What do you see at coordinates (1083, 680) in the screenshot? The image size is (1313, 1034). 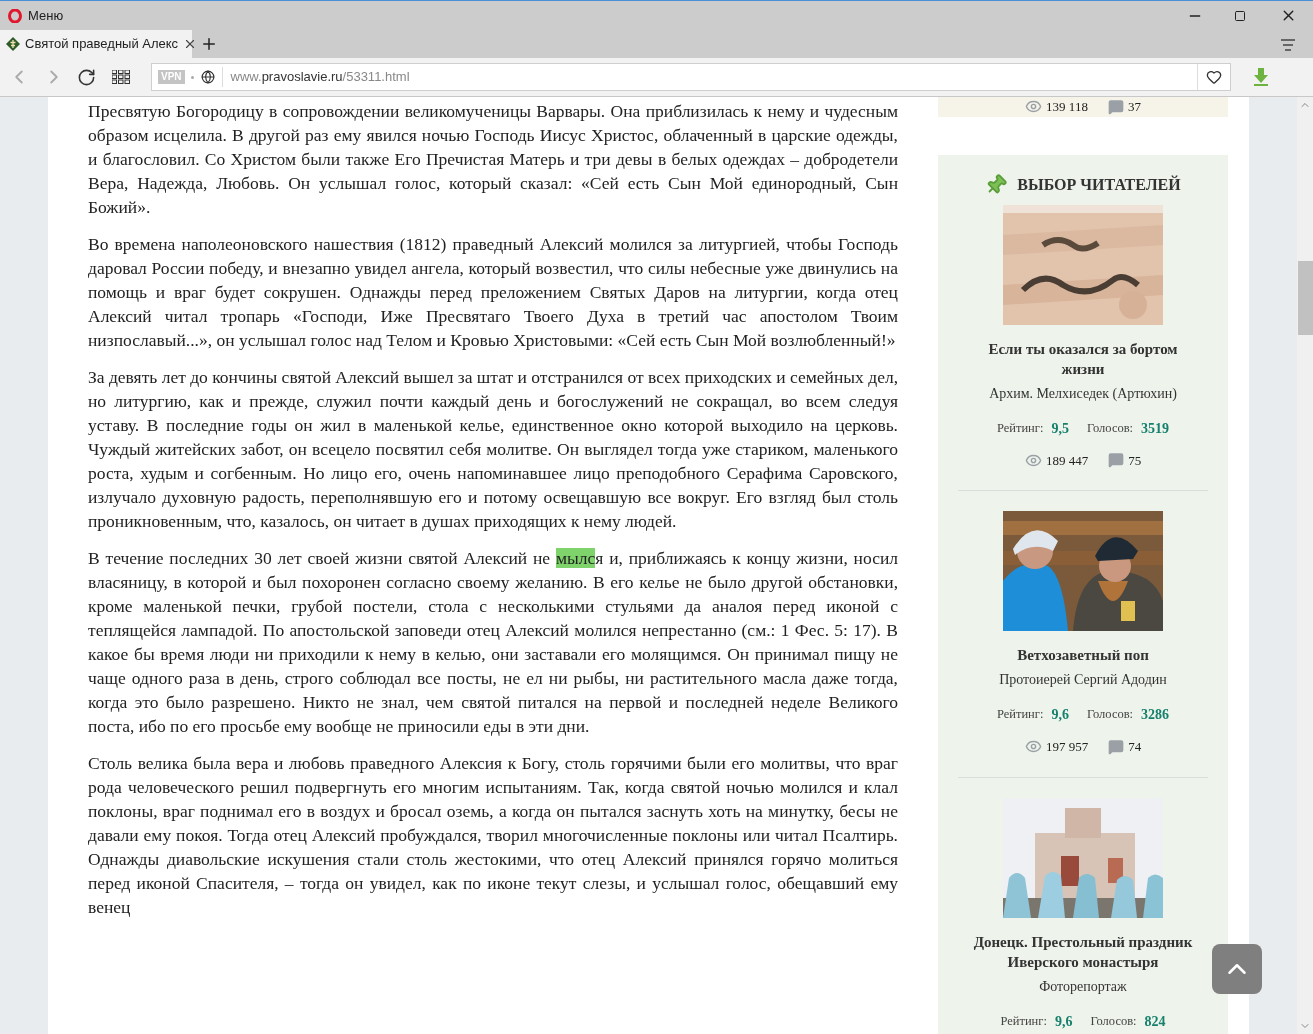 I see `article-author: Протоиерей Сергий Адодин` at bounding box center [1083, 680].